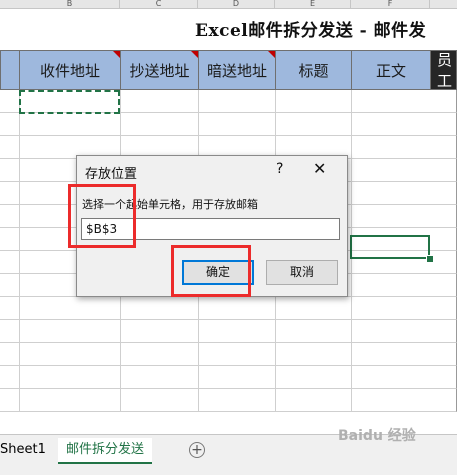 This screenshot has width=457, height=475. Describe the element at coordinates (319, 168) in the screenshot. I see `close-icon: ✕` at that location.